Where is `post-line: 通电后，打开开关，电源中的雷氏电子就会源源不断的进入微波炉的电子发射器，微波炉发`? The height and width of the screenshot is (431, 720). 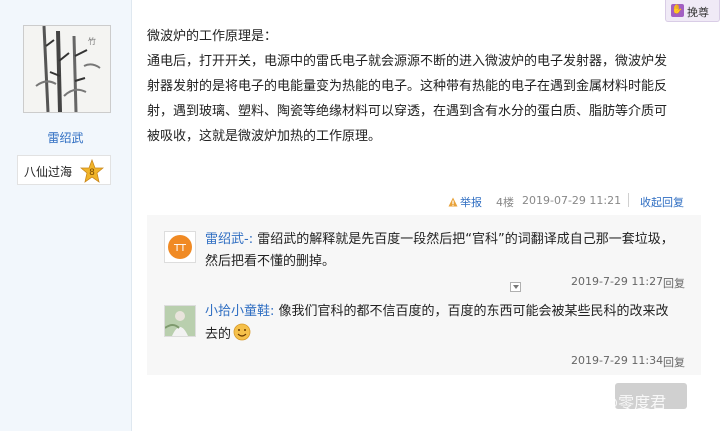
post-line: 通电后，打开开关，电源中的雷氏电子就会源源不断的进入微波炉的电子发射器，微波炉发 is located at coordinates (407, 61).